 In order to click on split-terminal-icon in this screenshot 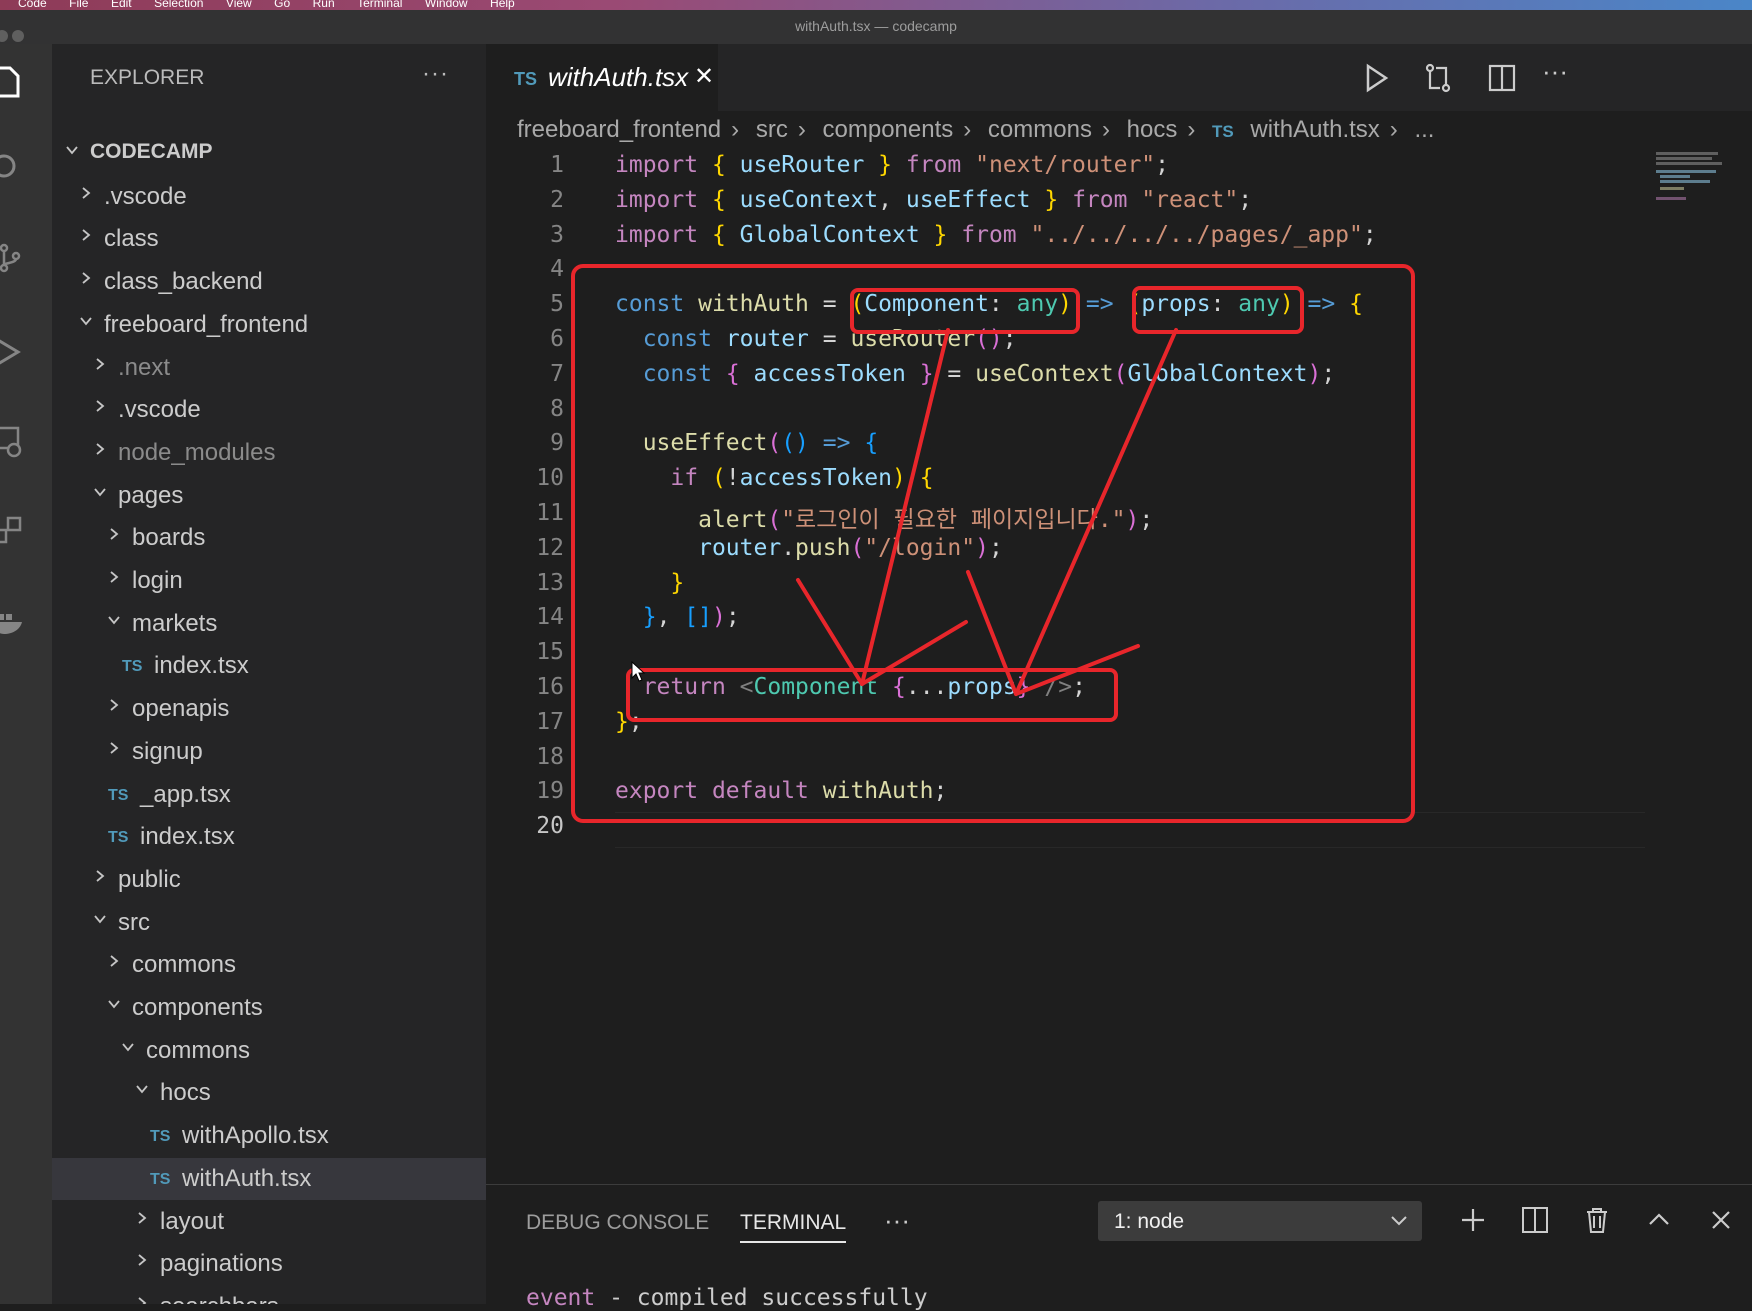, I will do `click(1535, 1220)`.